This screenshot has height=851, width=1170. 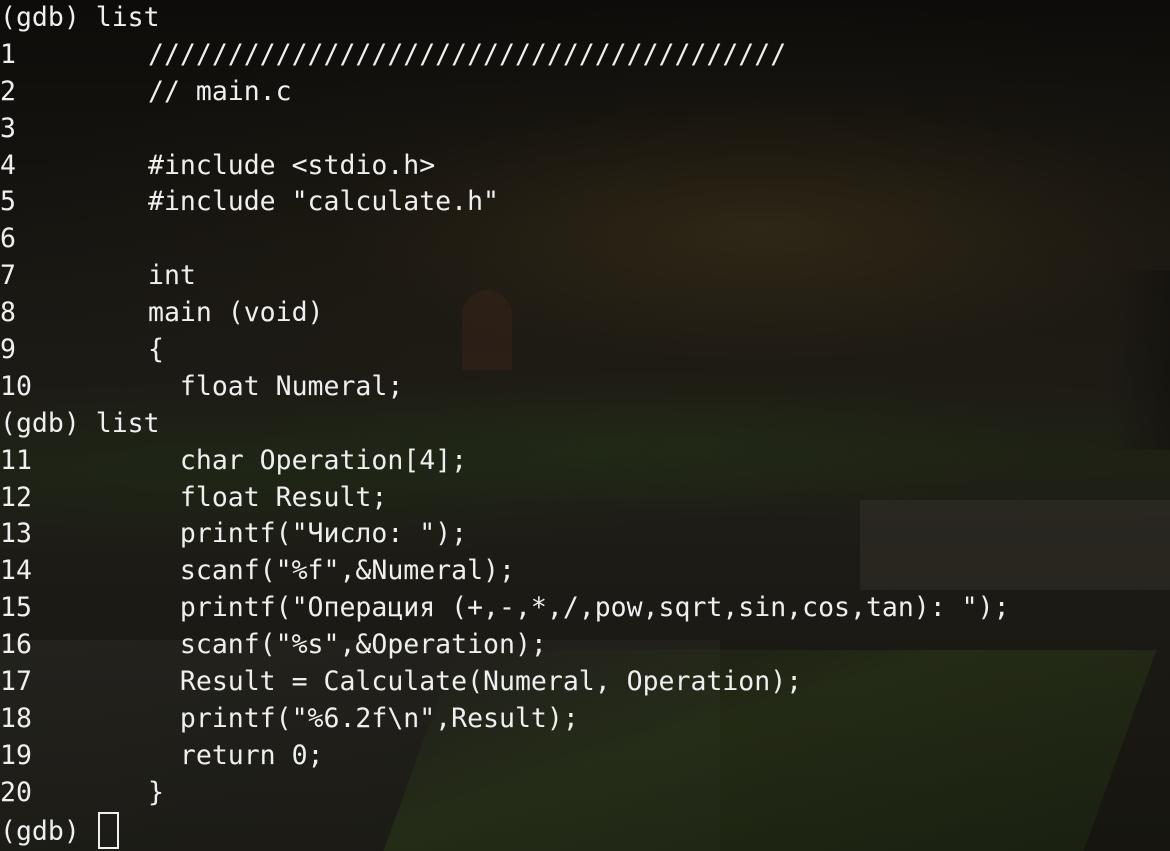 I want to click on source-line: 7 int, so click(x=505, y=276).